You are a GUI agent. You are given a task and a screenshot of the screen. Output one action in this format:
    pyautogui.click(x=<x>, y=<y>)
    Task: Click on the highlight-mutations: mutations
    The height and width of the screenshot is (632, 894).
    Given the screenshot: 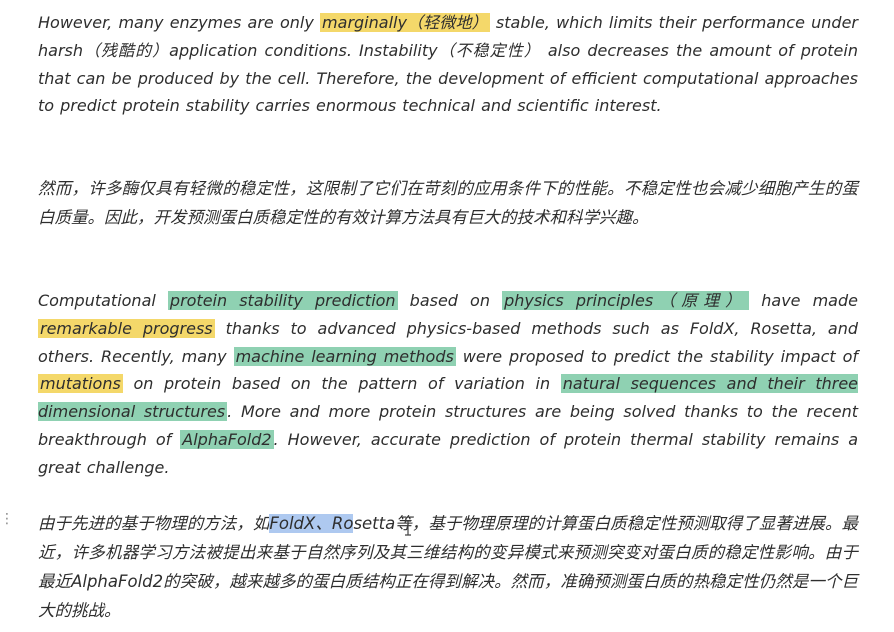 What is the action you would take?
    pyautogui.click(x=80, y=384)
    